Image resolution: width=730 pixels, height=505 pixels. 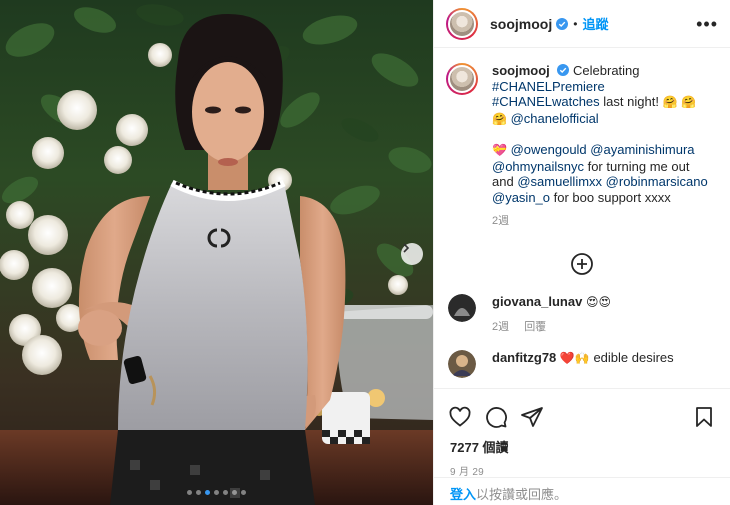 I want to click on caption-username: soojmooj, so click(x=521, y=70).